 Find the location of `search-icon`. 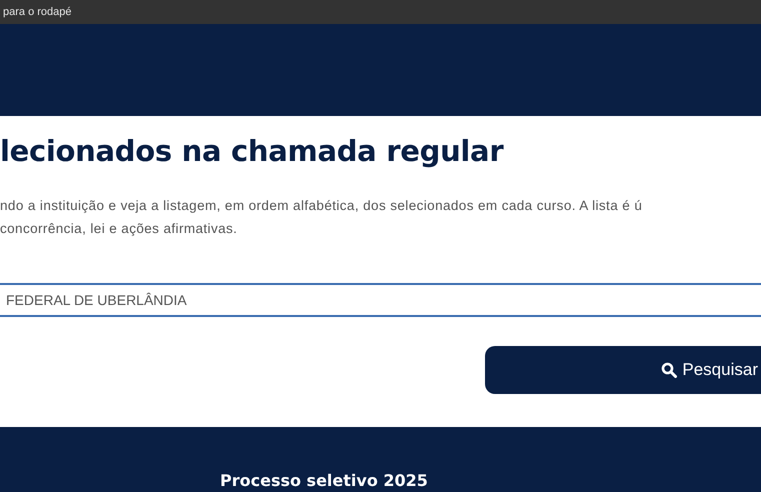

search-icon is located at coordinates (669, 370).